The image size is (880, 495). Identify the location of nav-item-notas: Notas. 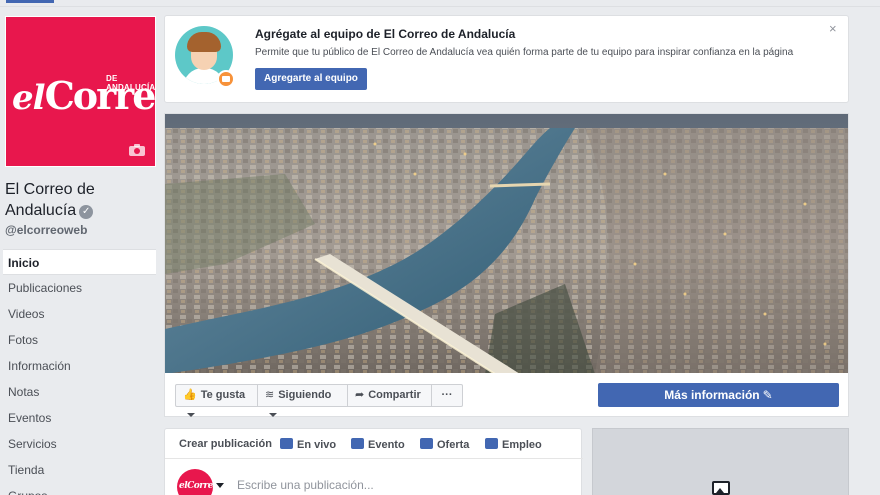
(79, 392).